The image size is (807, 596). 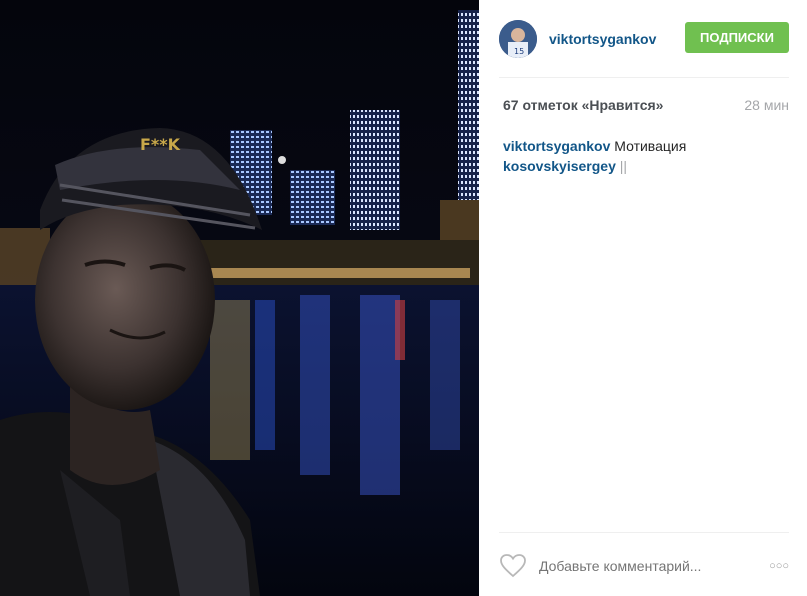 What do you see at coordinates (623, 166) in the screenshot?
I see `caption-trailing-text: ||` at bounding box center [623, 166].